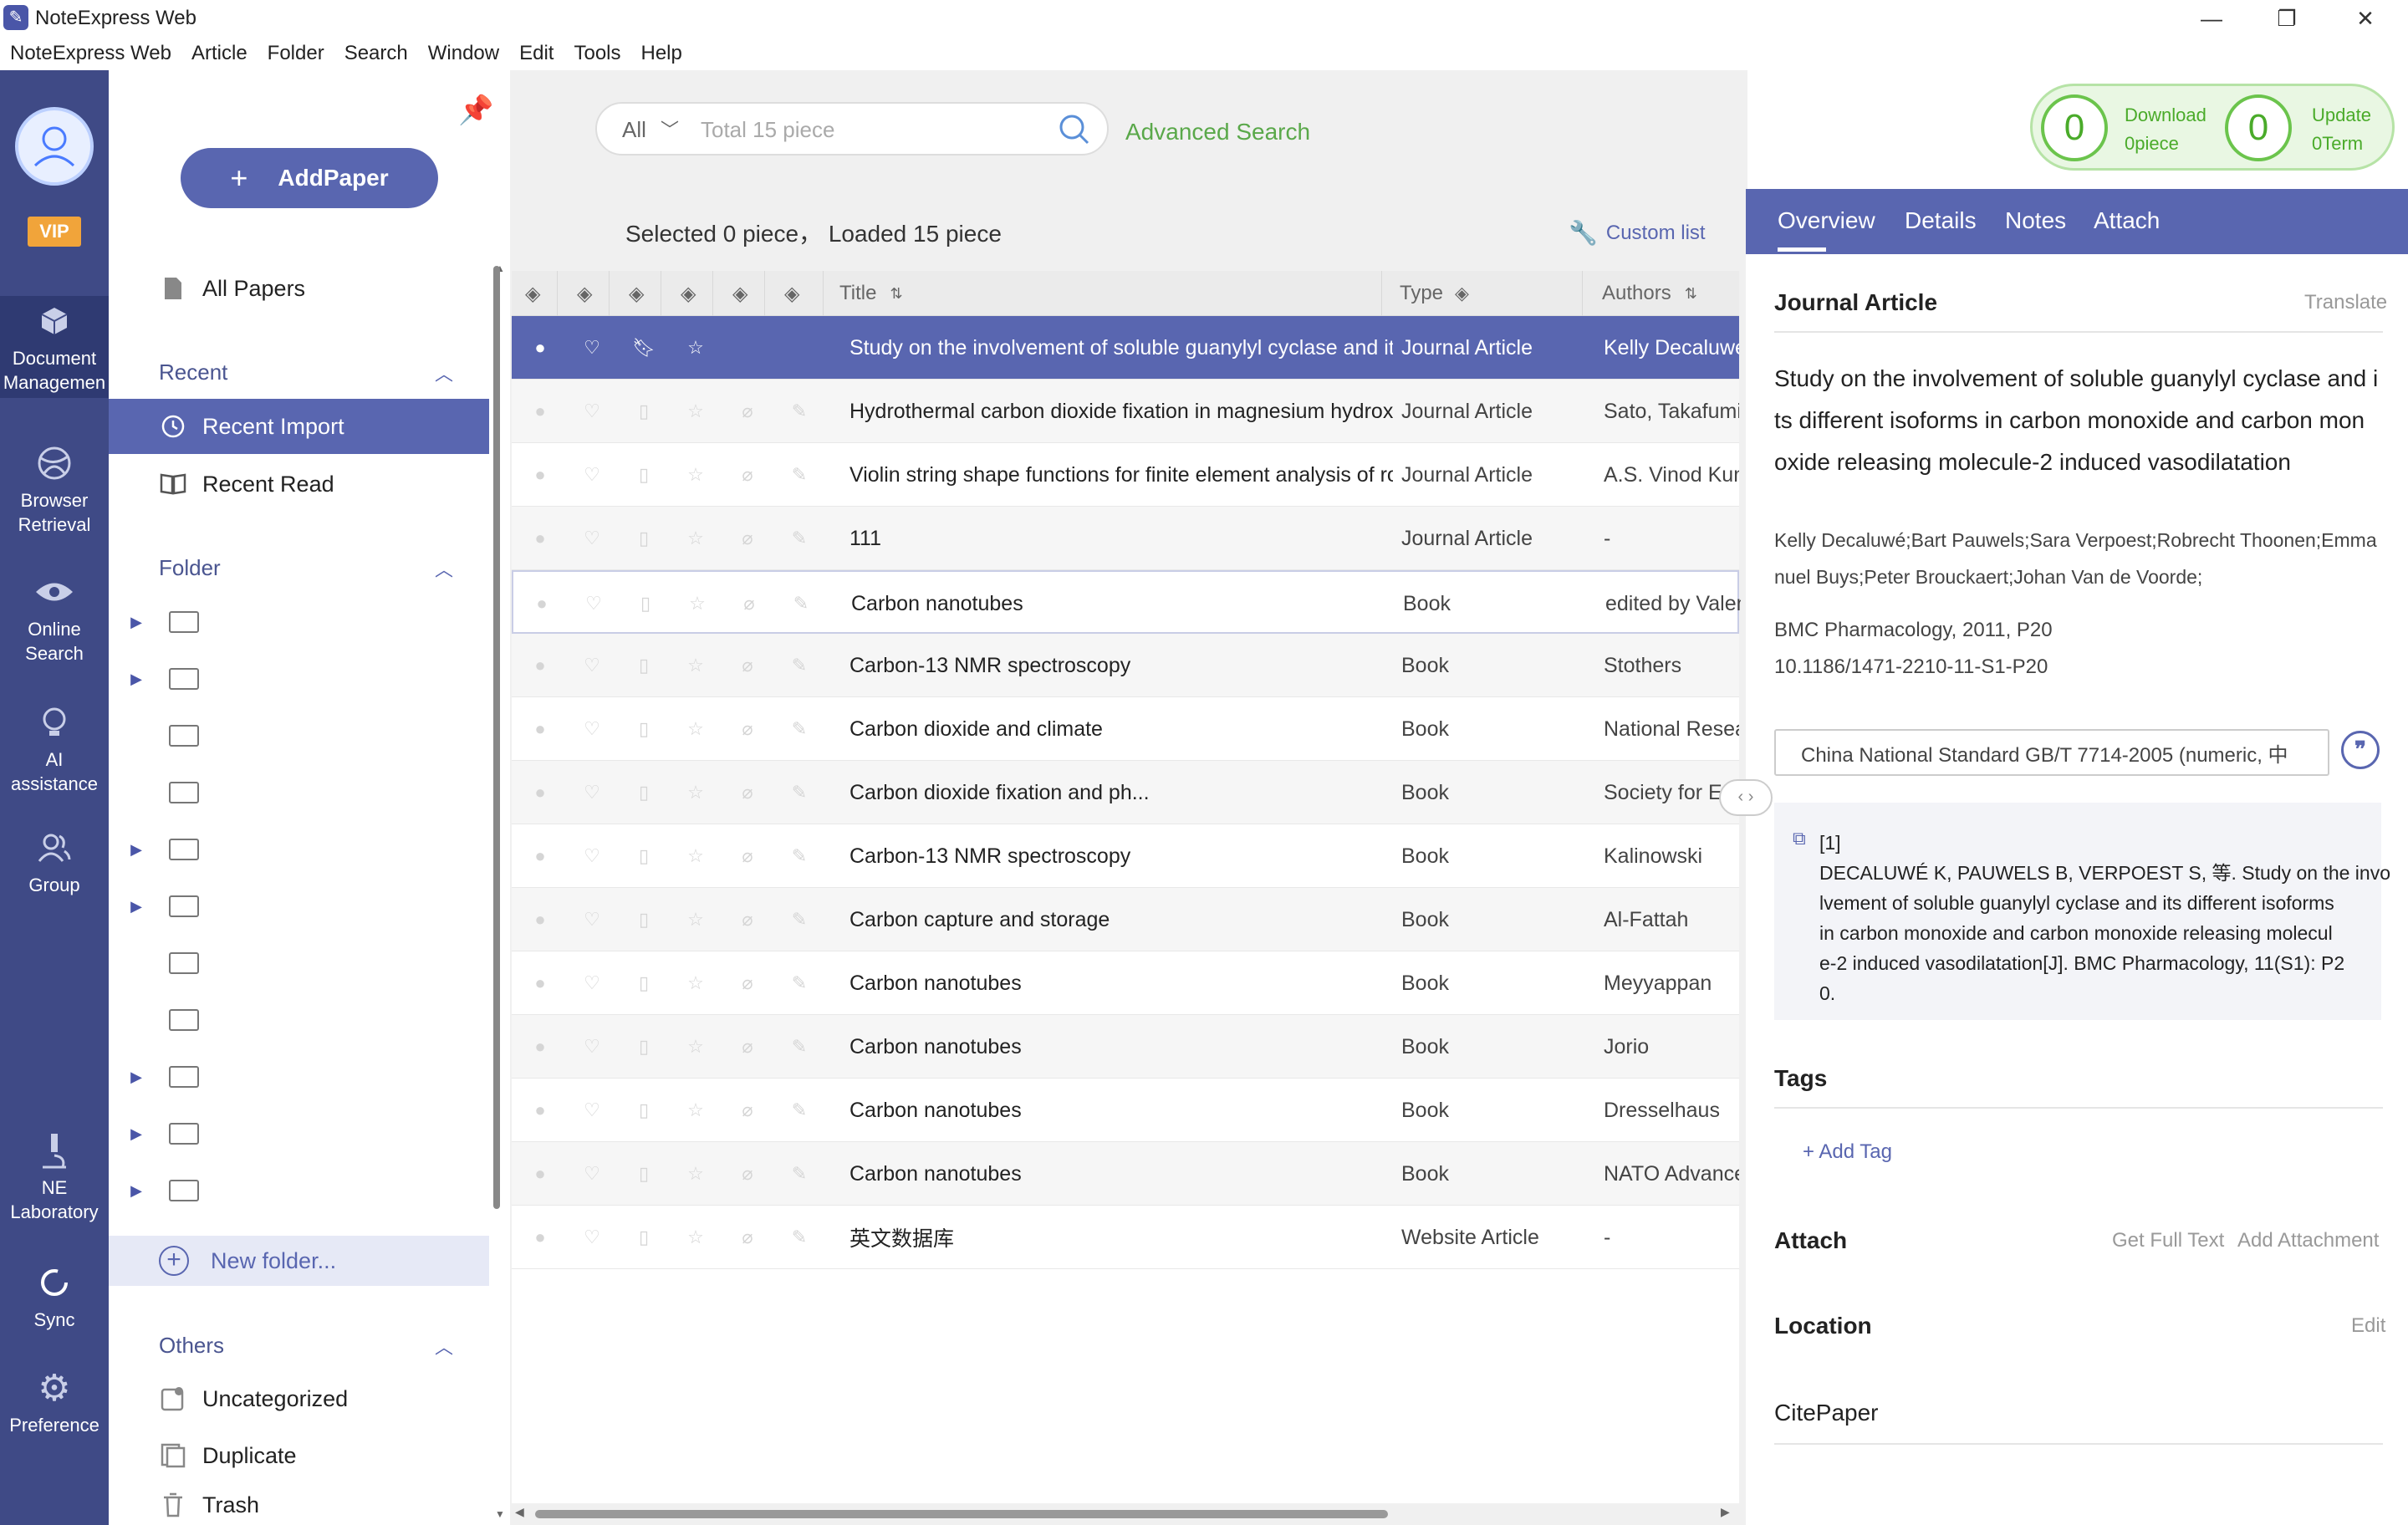  What do you see at coordinates (309, 178) in the screenshot?
I see `add-paper-button: + AddPaper` at bounding box center [309, 178].